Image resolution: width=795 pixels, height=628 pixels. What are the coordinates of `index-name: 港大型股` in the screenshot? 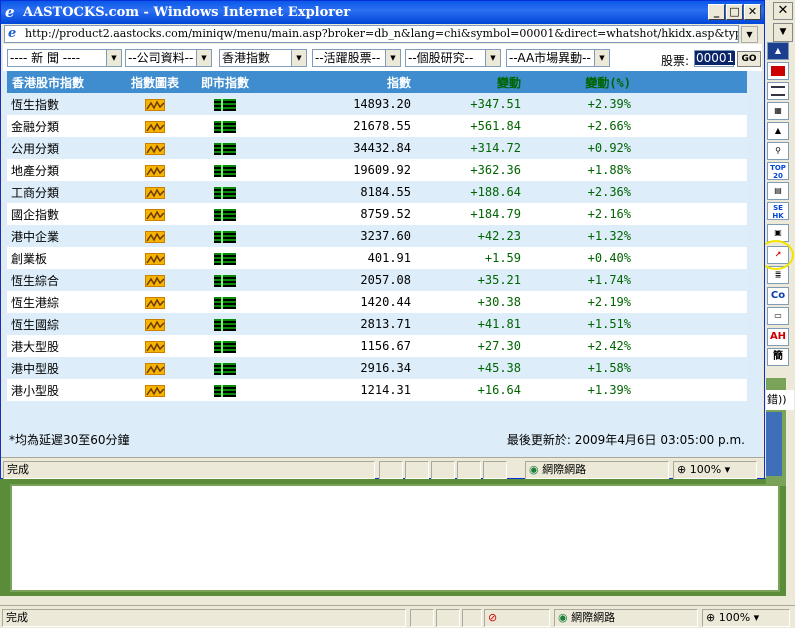 It's located at (63, 346).